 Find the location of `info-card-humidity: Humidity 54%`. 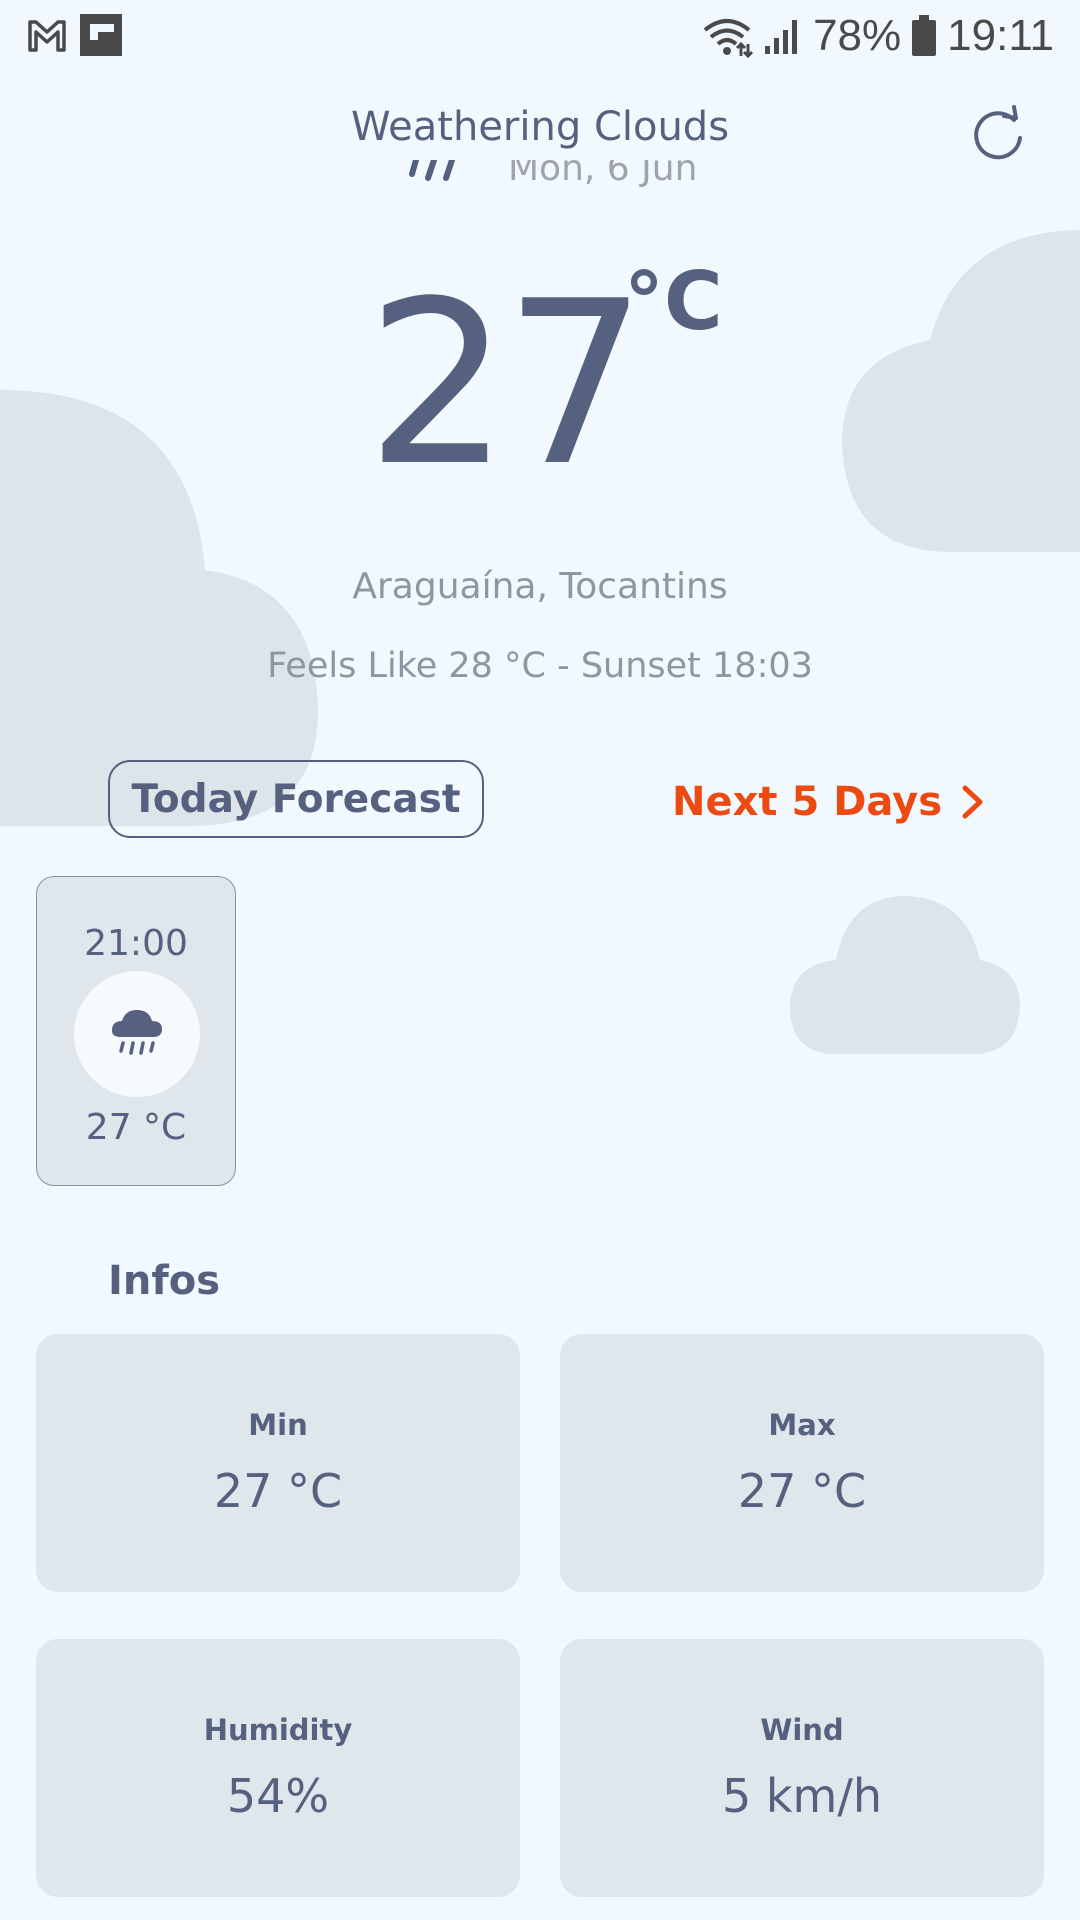

info-card-humidity: Humidity 54% is located at coordinates (278, 1768).